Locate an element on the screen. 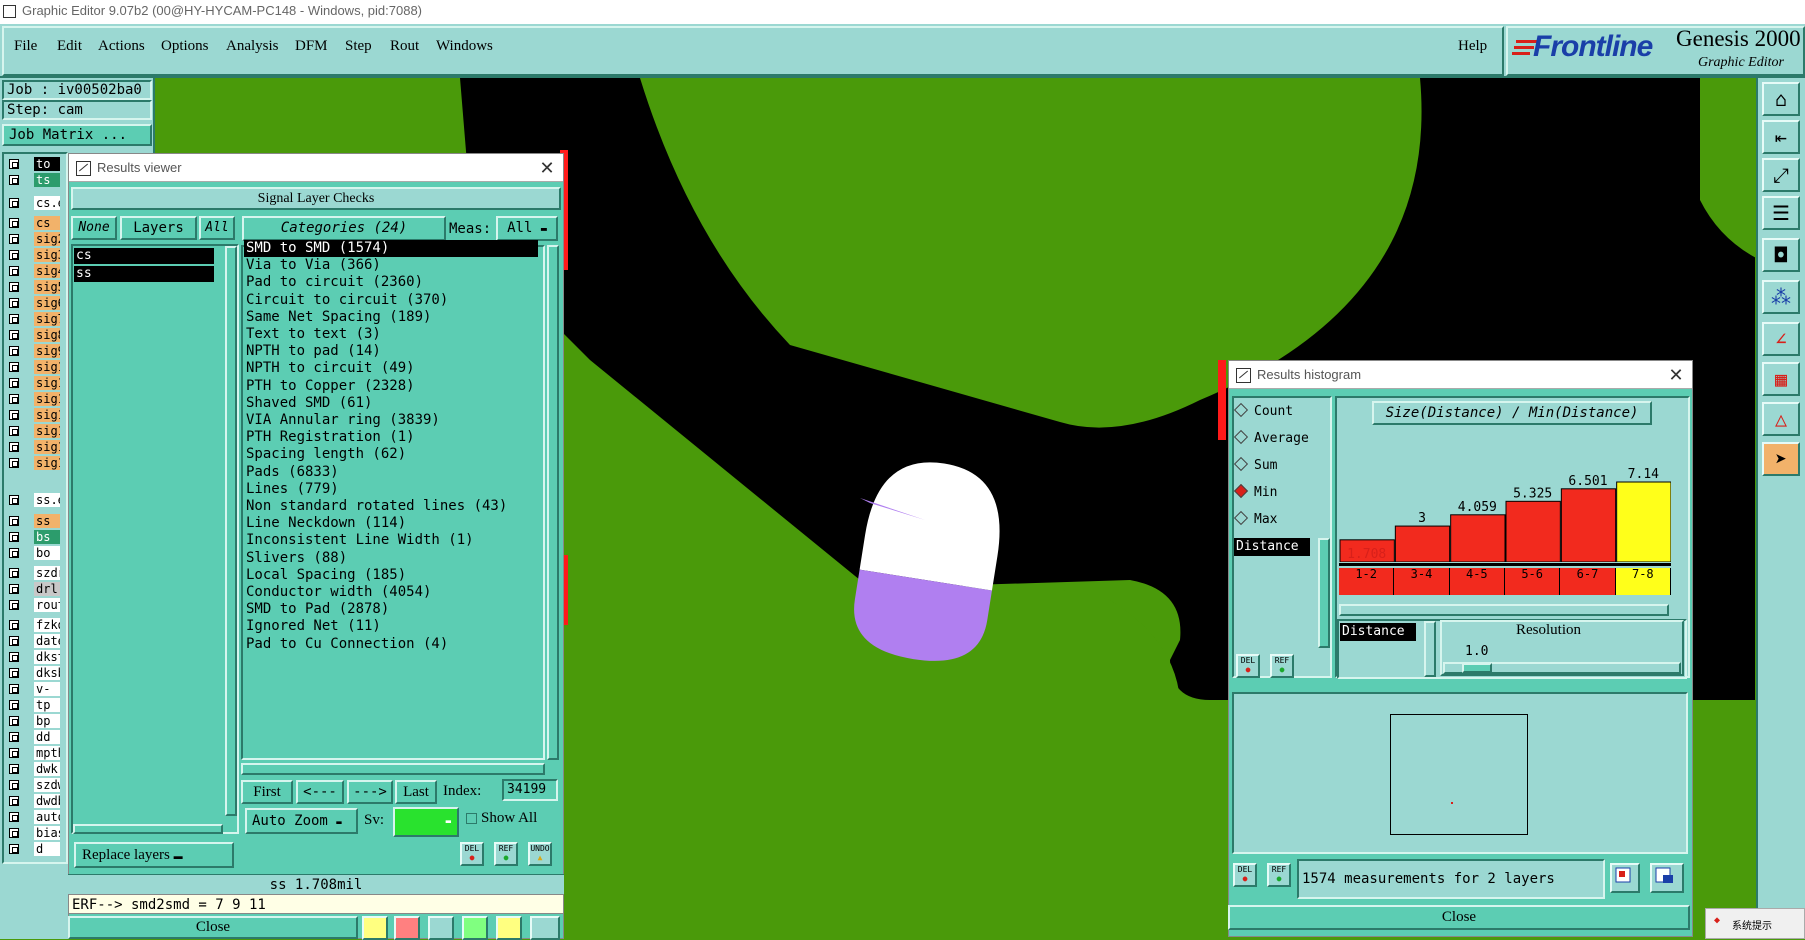 The width and height of the screenshot is (1805, 940). layer-name: sig8 is located at coordinates (47, 335).